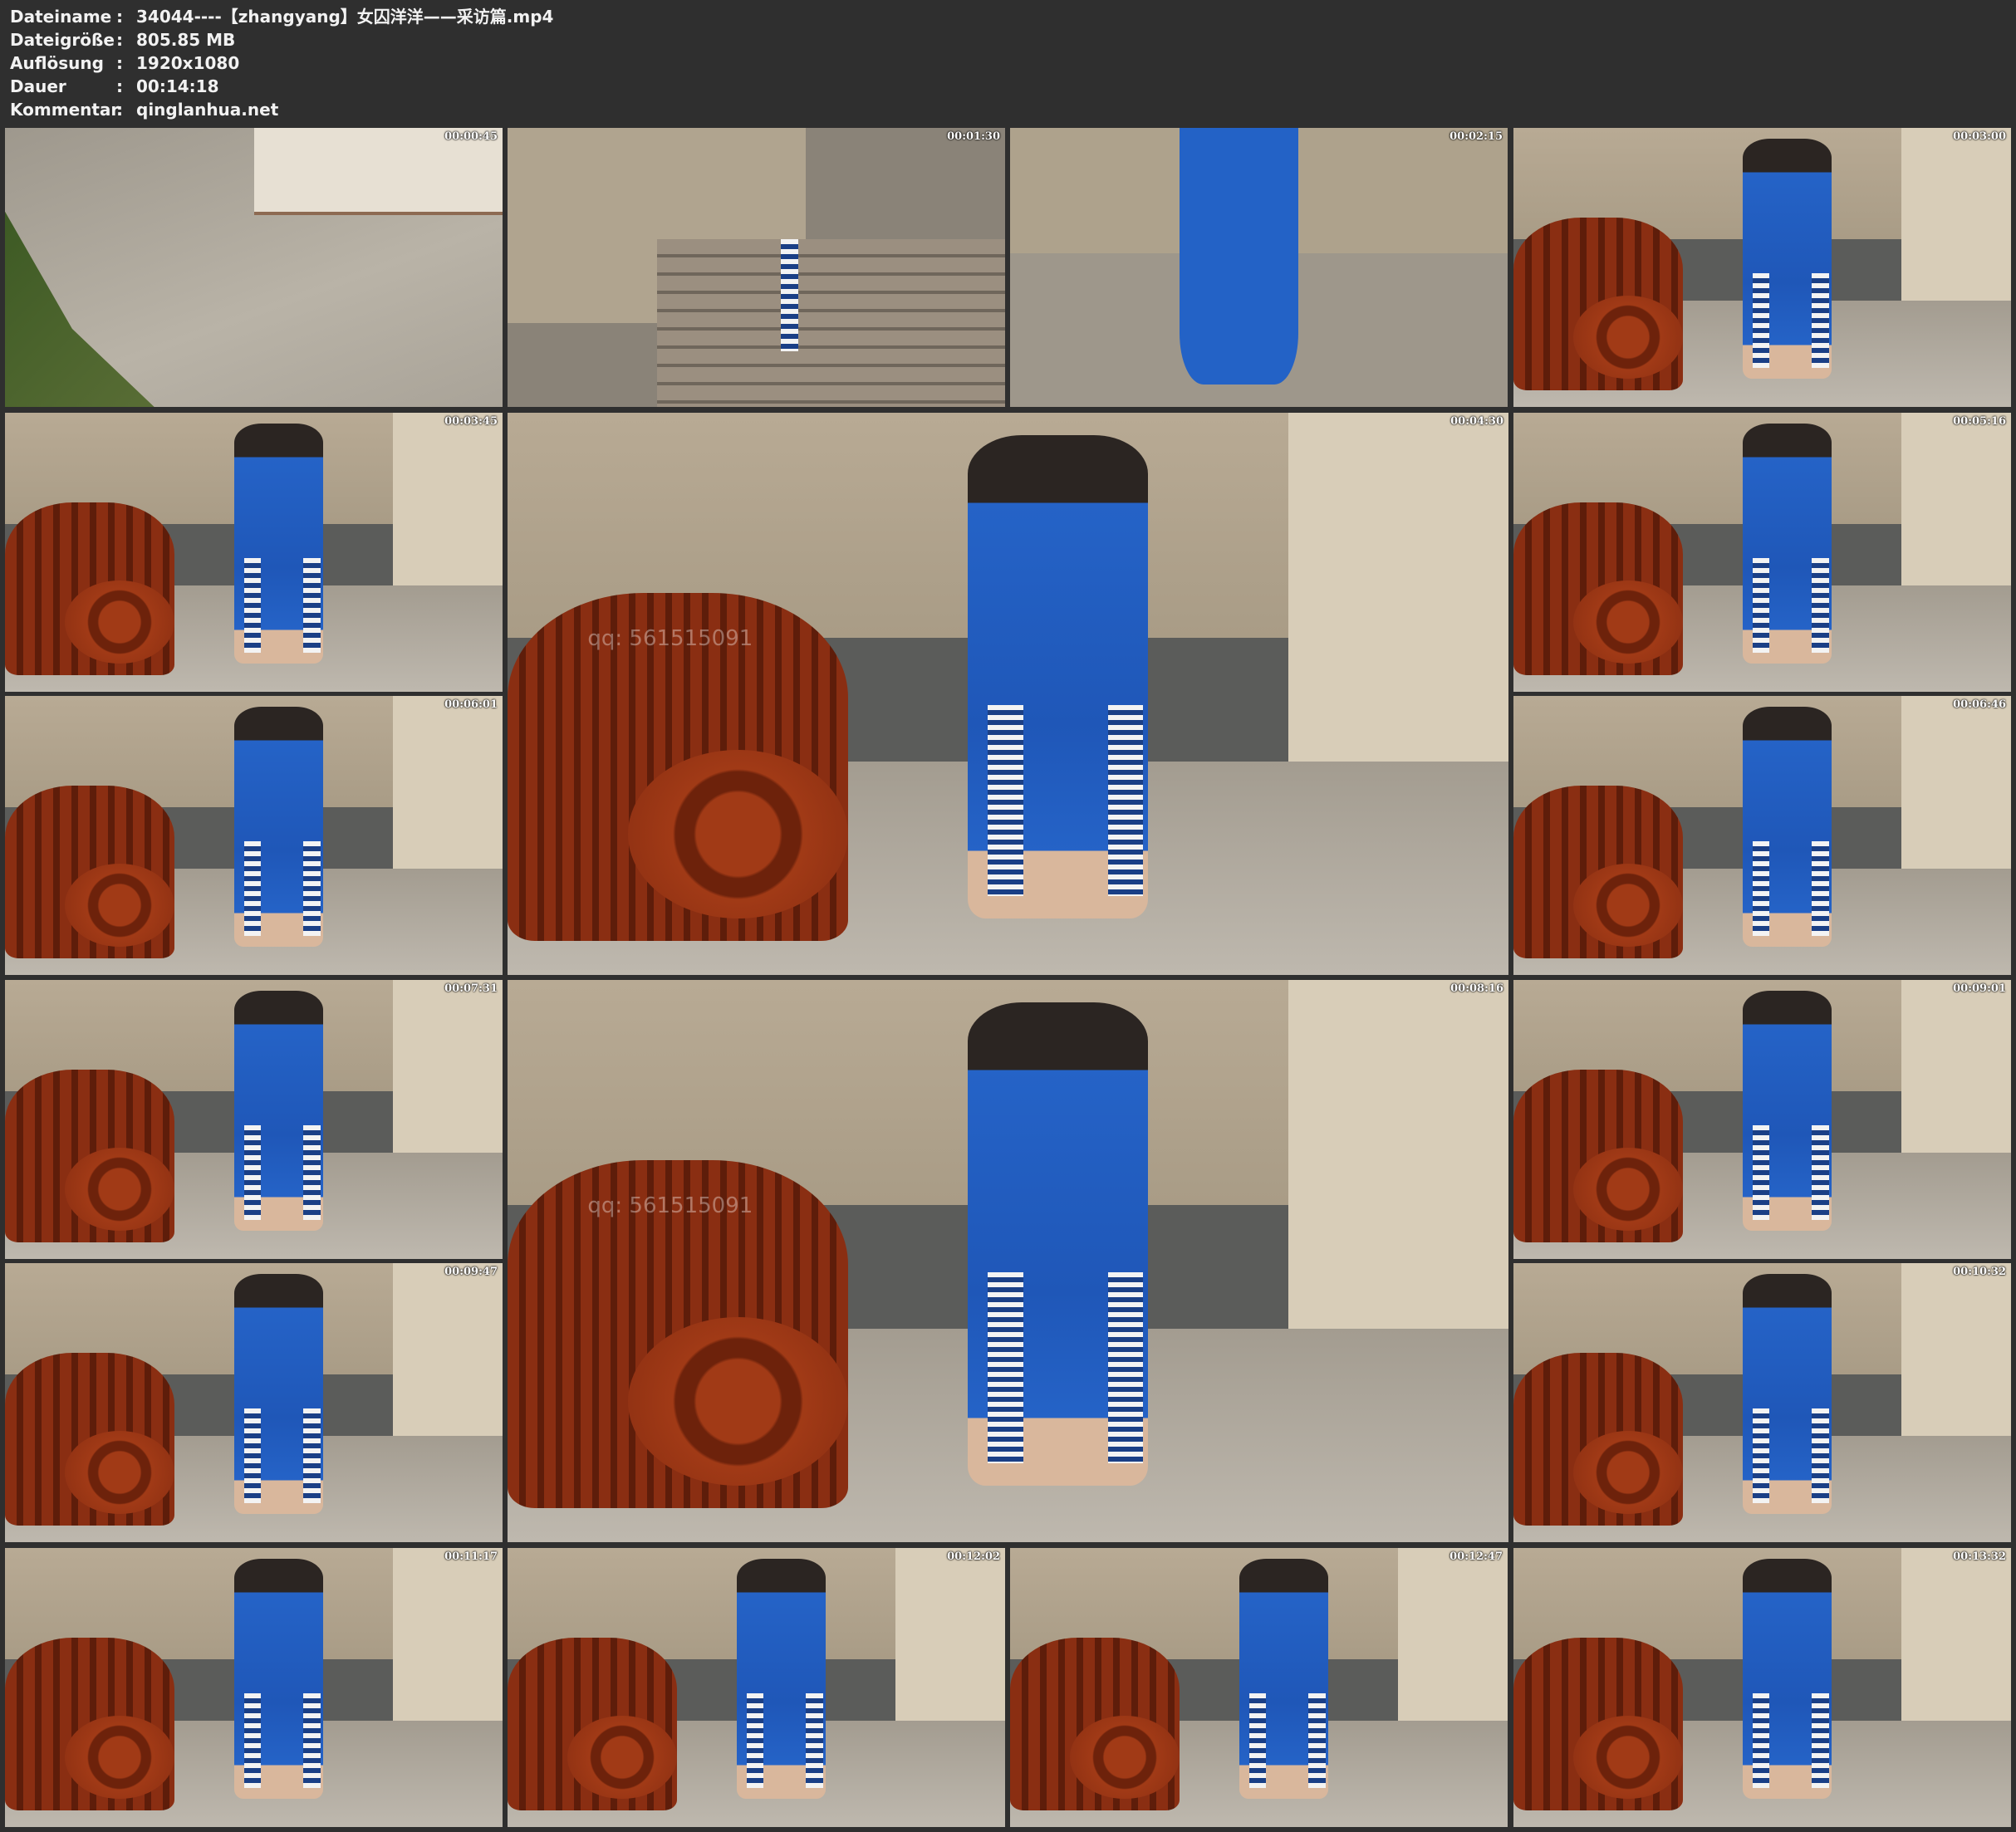 The height and width of the screenshot is (1832, 2016). Describe the element at coordinates (471, 704) in the screenshot. I see `thumbnail-timestamp: 00:06:01` at that location.